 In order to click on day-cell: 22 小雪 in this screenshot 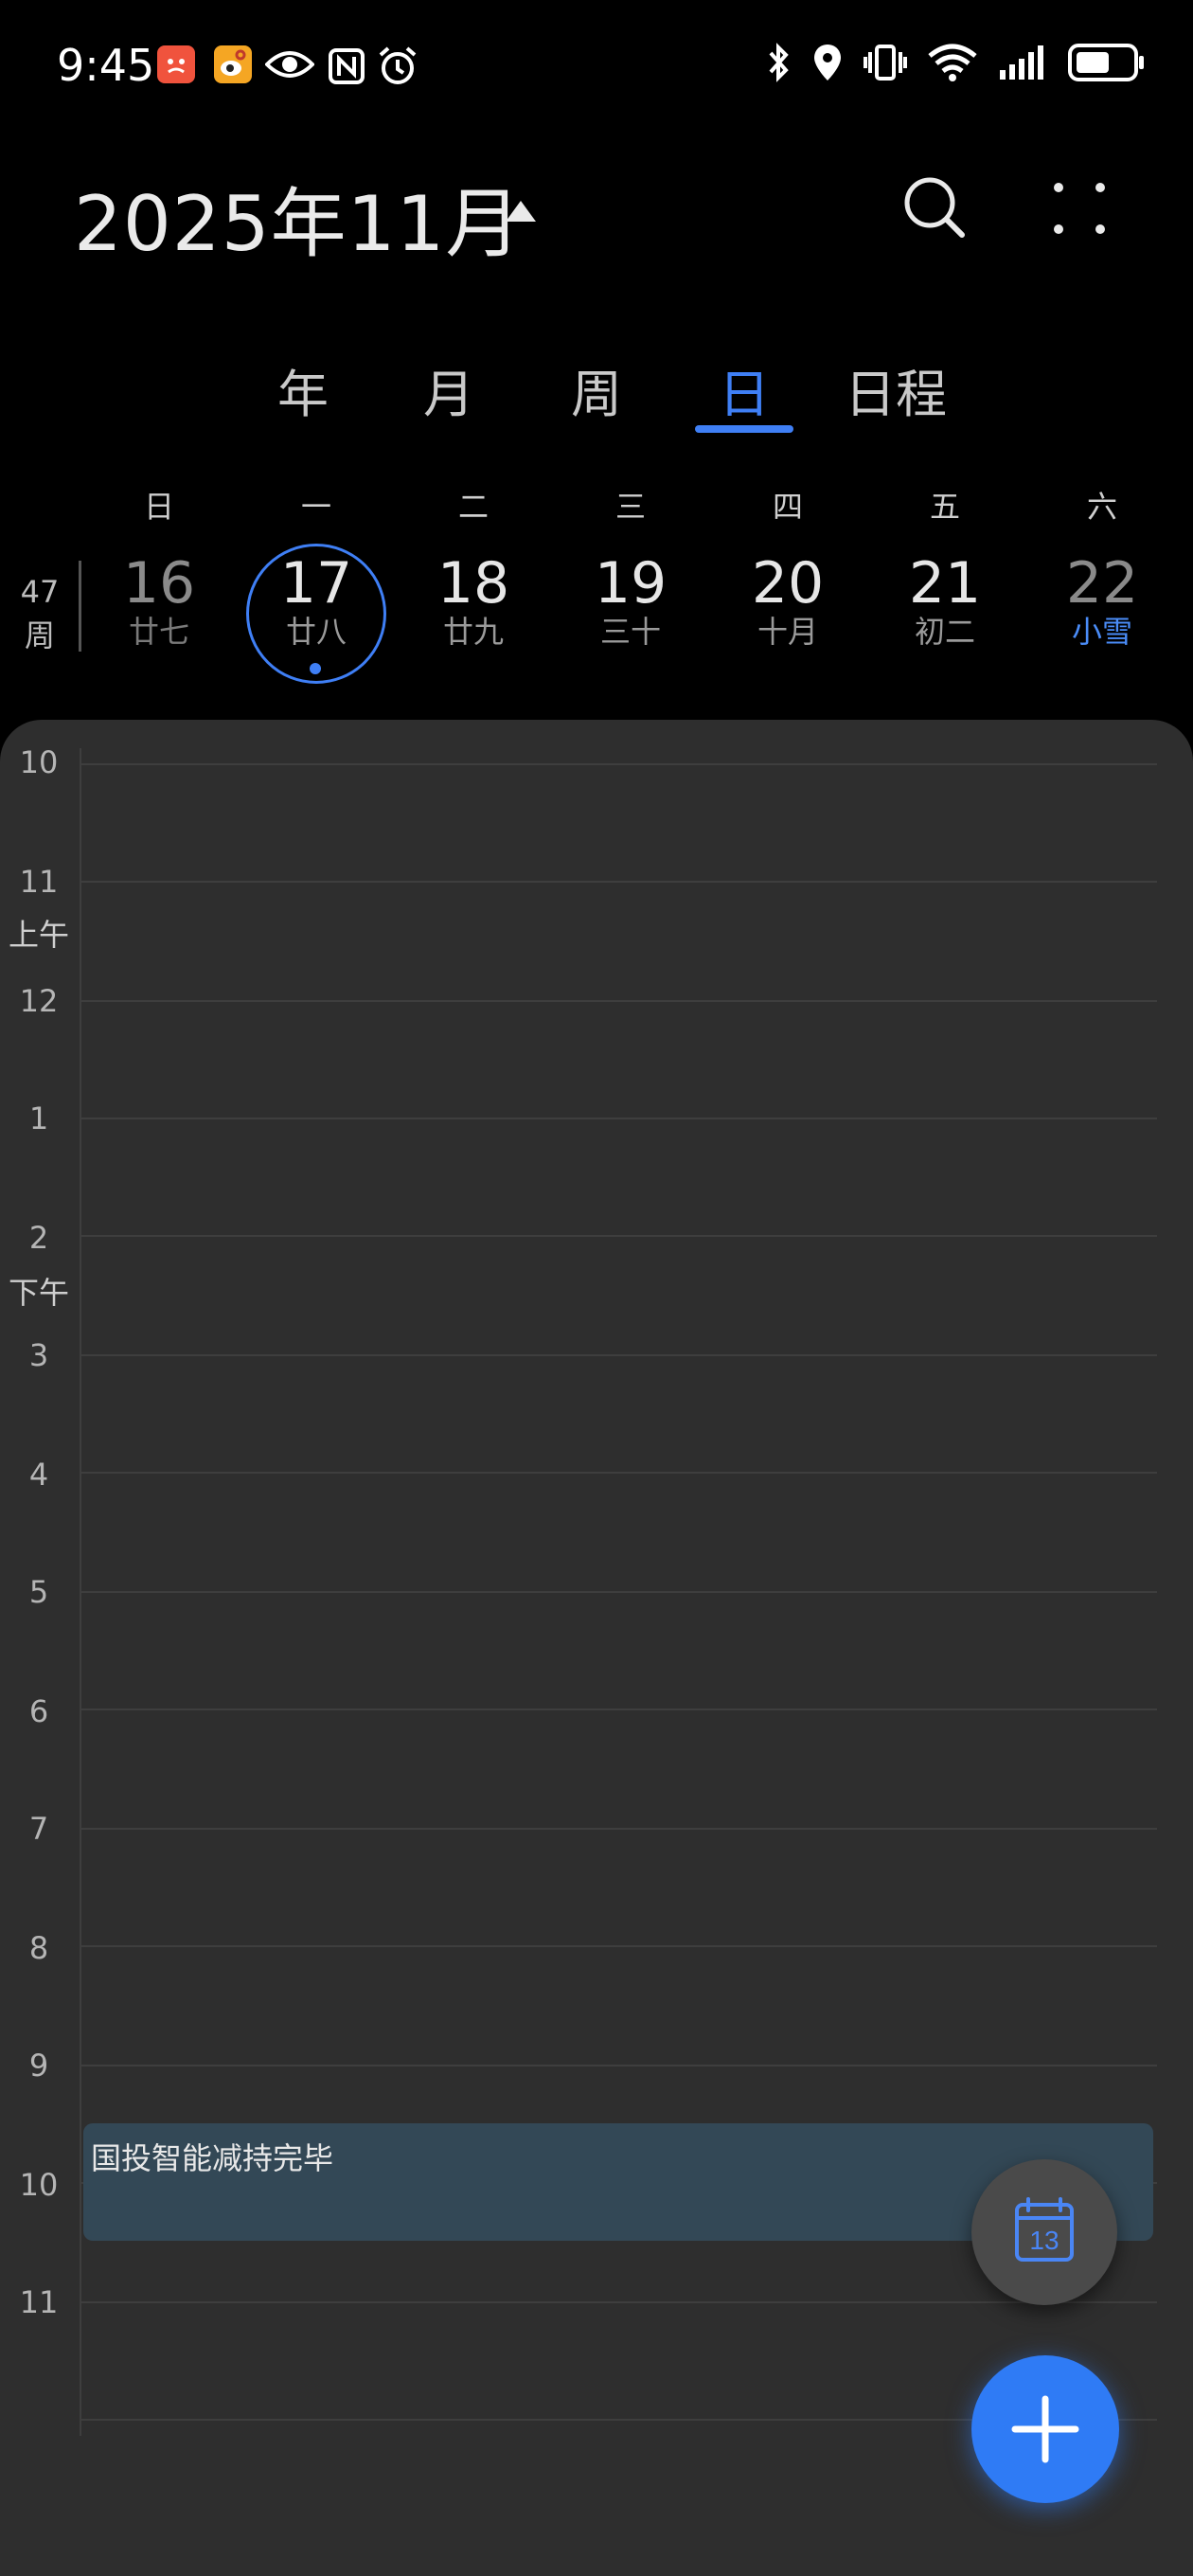, I will do `click(1102, 601)`.